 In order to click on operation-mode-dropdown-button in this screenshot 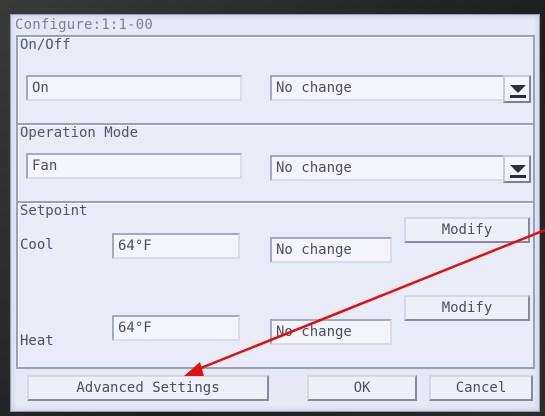, I will do `click(517, 169)`.